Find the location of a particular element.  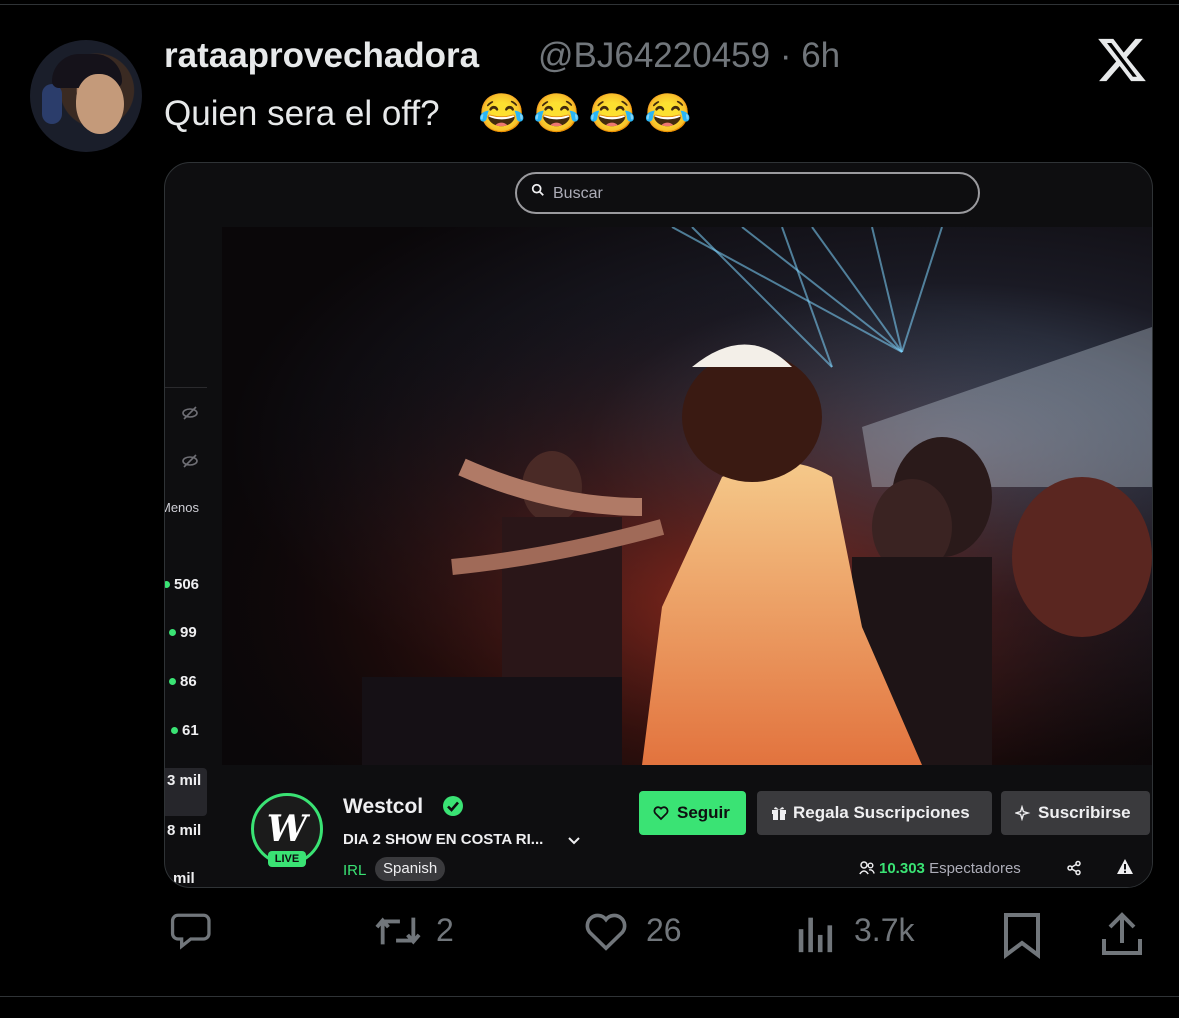

subscribe-button: Suscribirse is located at coordinates (1075, 813).